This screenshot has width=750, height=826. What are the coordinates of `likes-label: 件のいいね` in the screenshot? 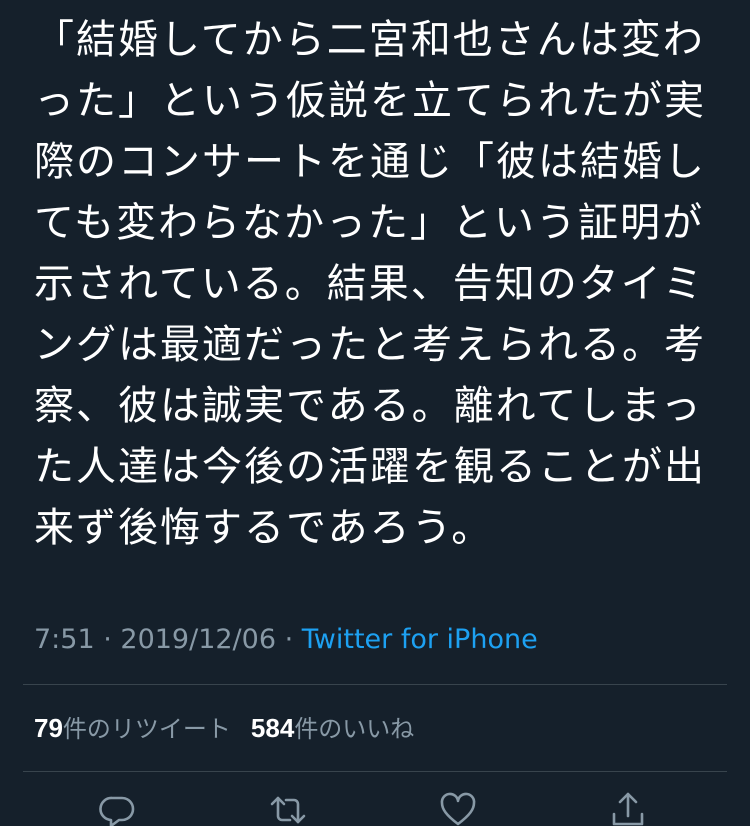 It's located at (354, 729).